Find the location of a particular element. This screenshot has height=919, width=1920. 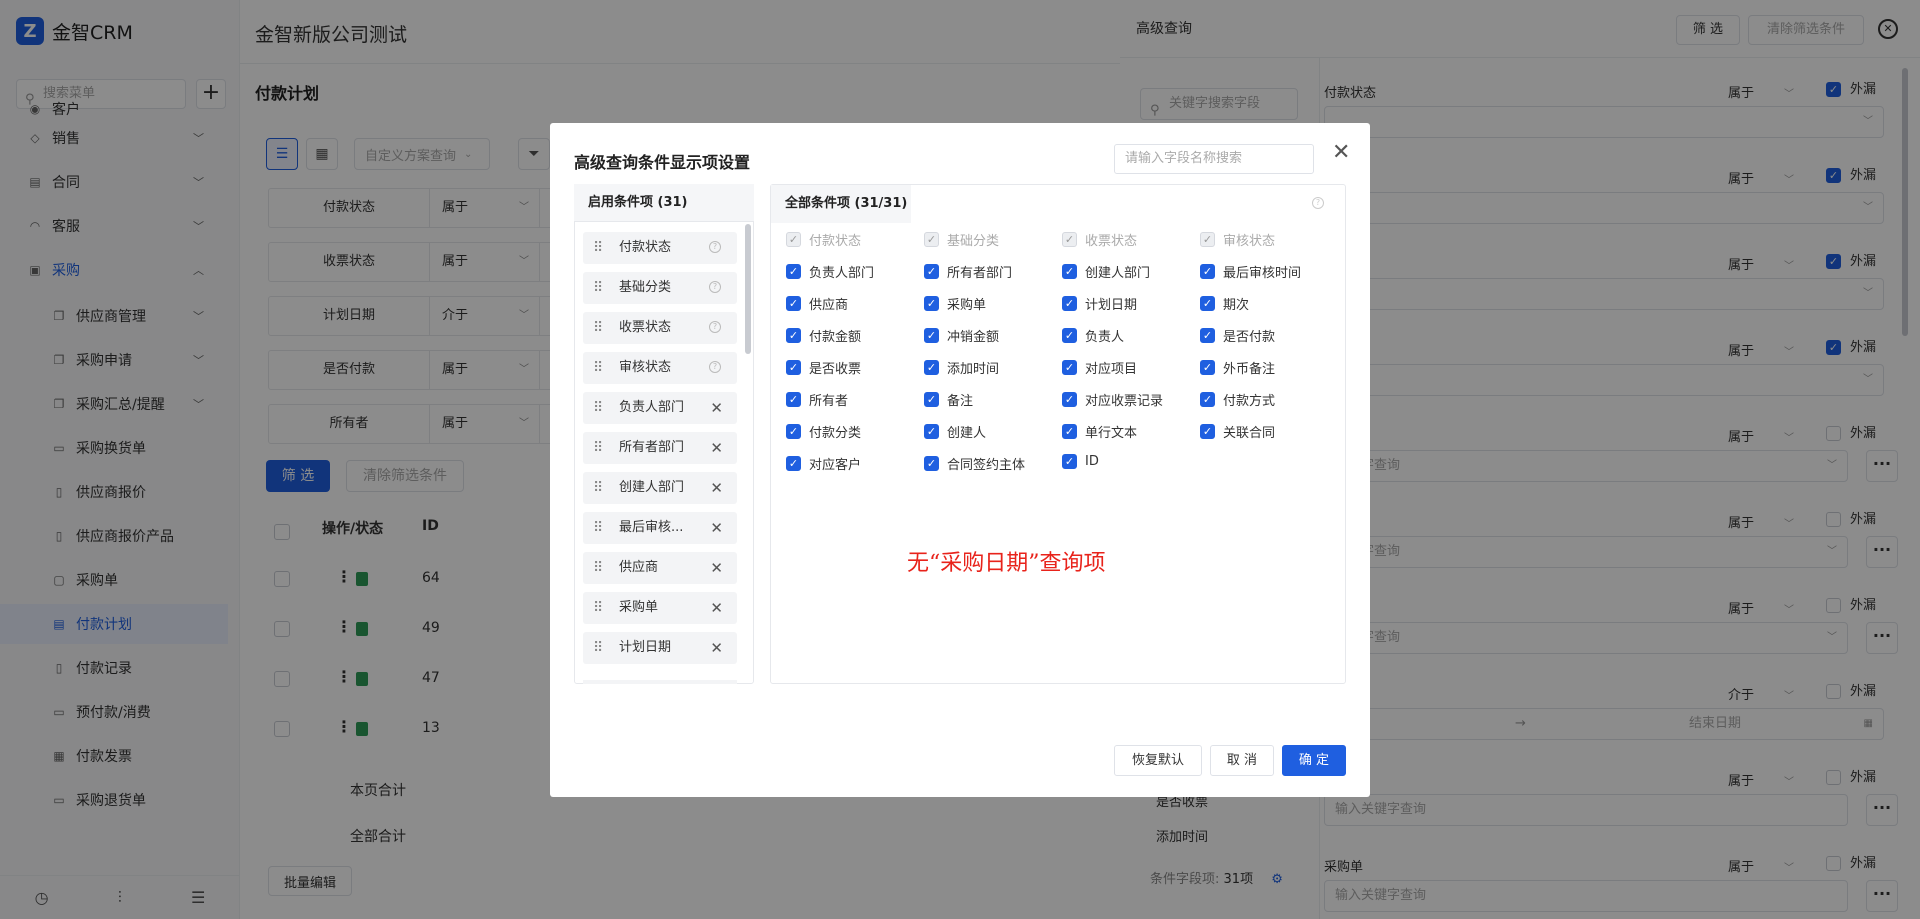

enabled-item: ⠿ 收票状态? is located at coordinates (660, 328).